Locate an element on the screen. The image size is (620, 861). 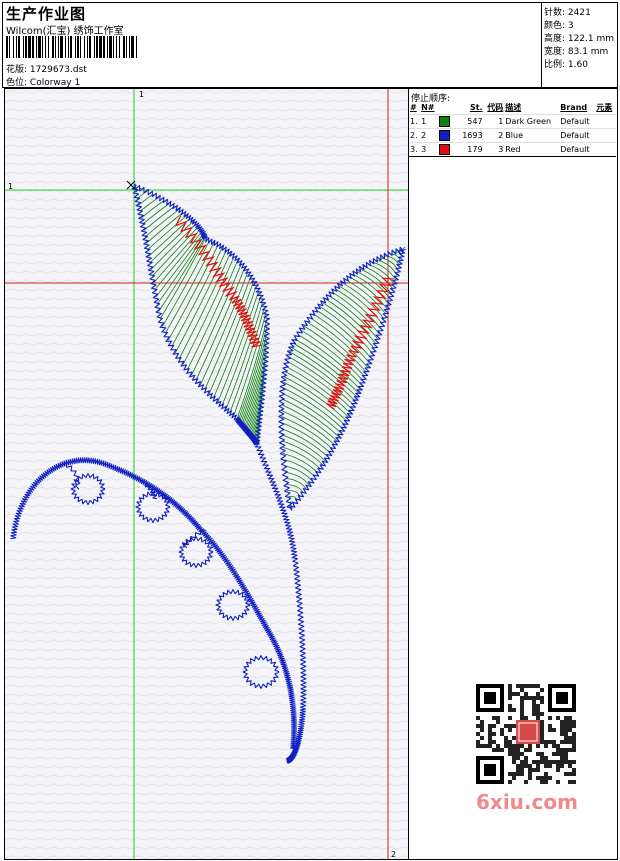
col-code: 代码 is located at coordinates (495, 107).